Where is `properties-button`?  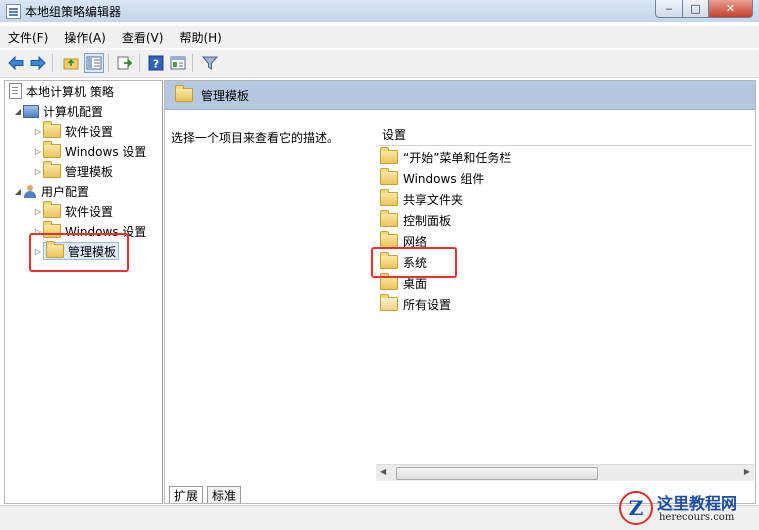
properties-button is located at coordinates (178, 63).